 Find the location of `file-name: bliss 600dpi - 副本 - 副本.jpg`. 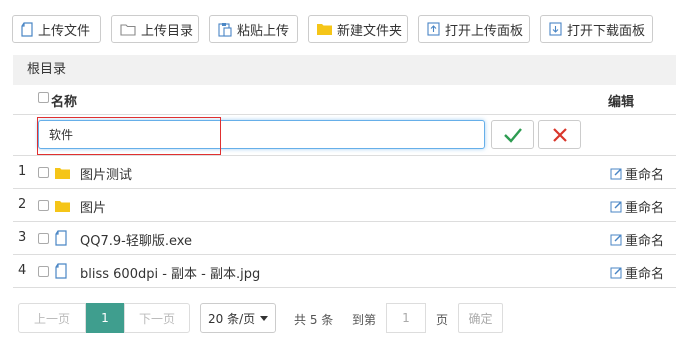

file-name: bliss 600dpi - 副本 - 副本.jpg is located at coordinates (170, 272).